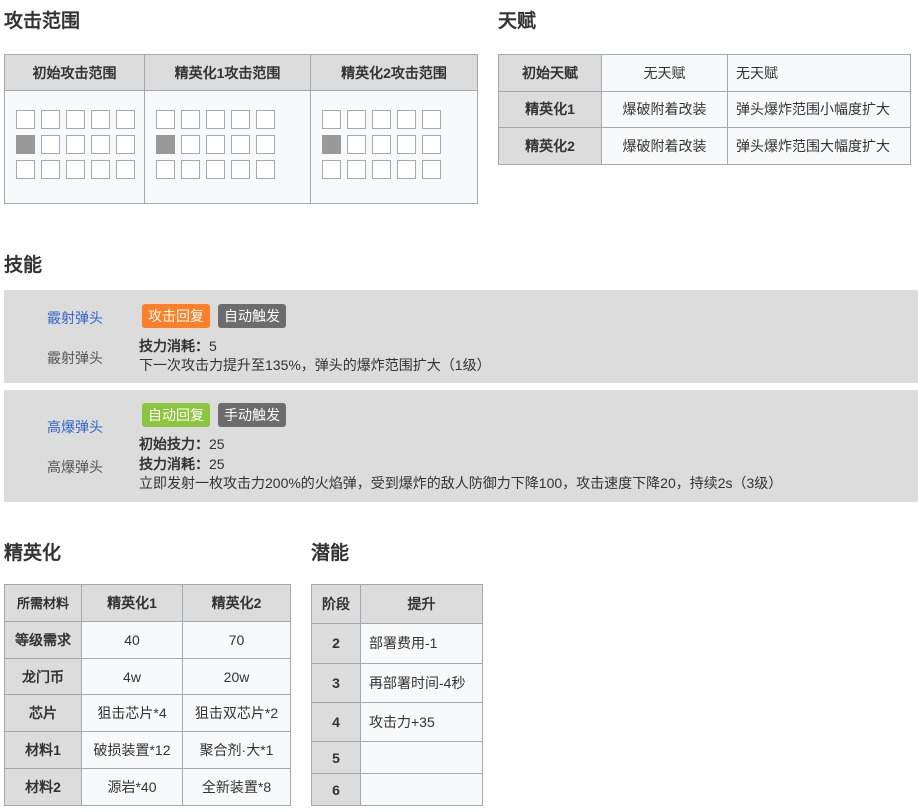 This screenshot has height=812, width=918. I want to click on elite-row-label: 材料1, so click(43, 750).